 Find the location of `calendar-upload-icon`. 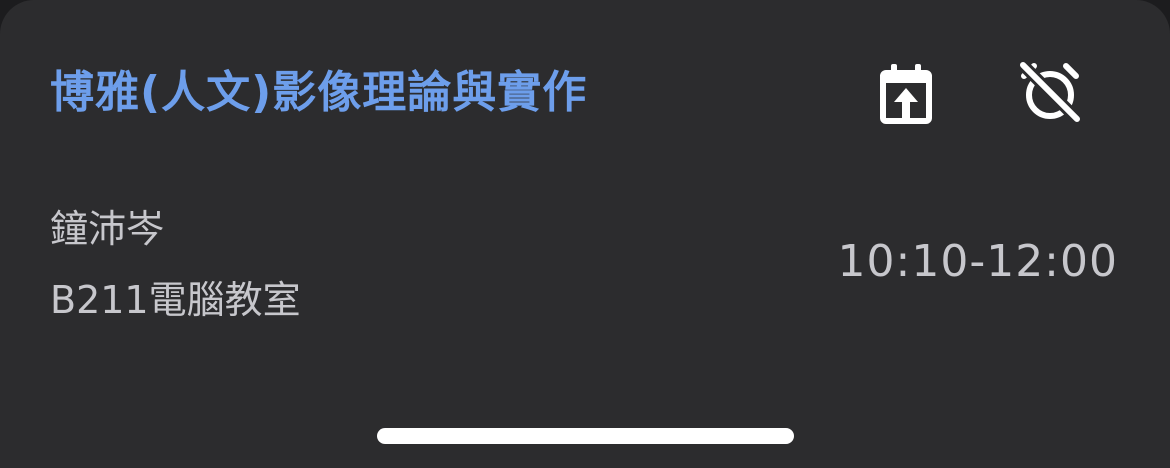

calendar-upload-icon is located at coordinates (906, 94).